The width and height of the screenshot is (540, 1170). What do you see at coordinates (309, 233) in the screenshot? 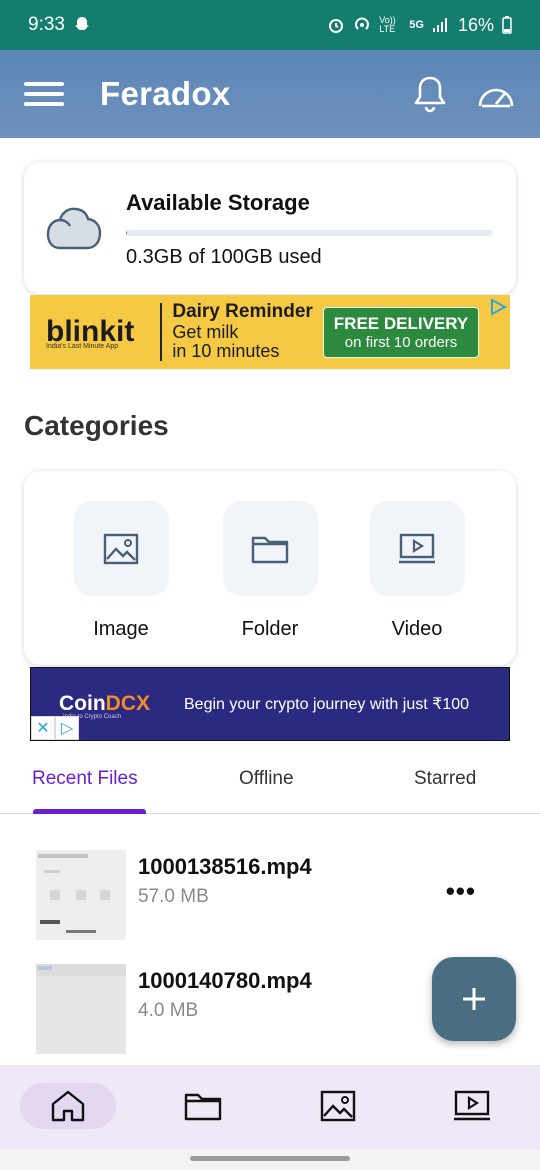
I see `storage-progress-bar` at bounding box center [309, 233].